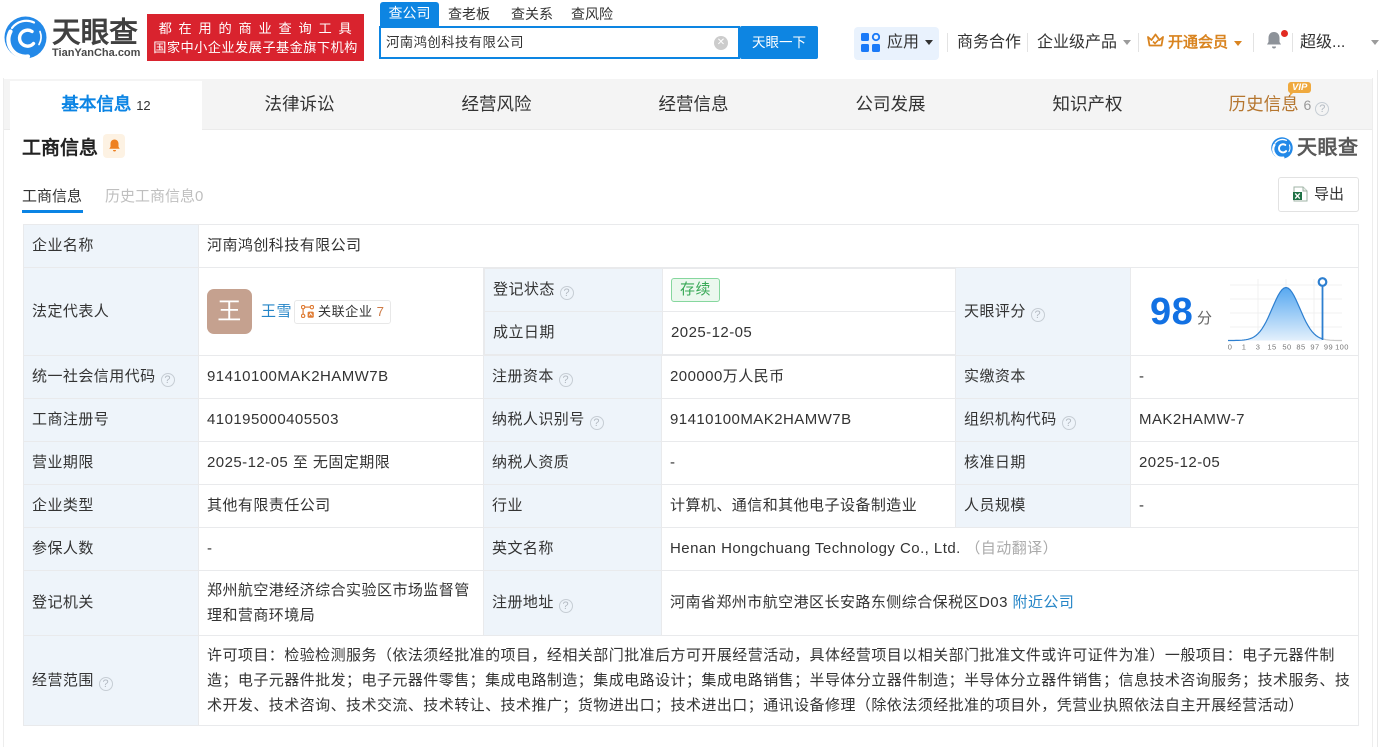  Describe the element at coordinates (1328, 346) in the screenshot. I see `svg-text: 99` at that location.